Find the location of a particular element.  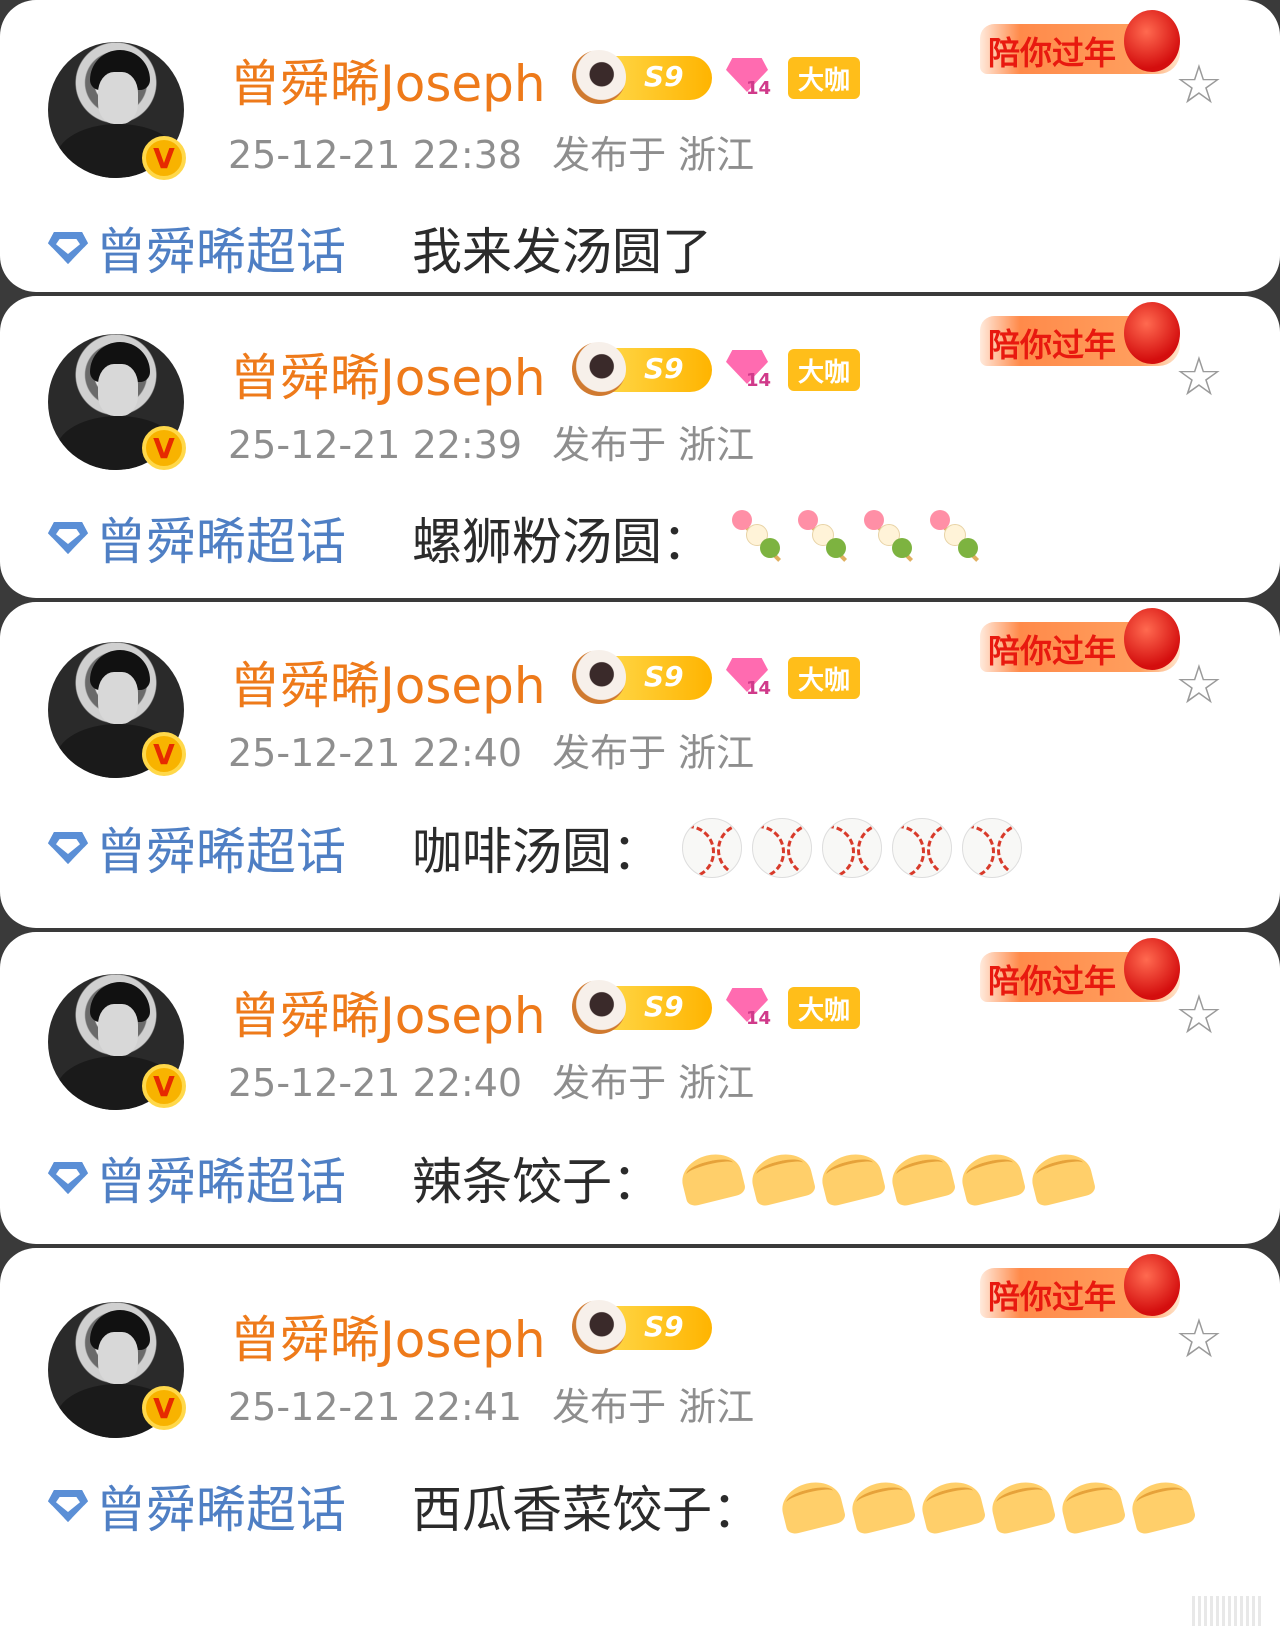

timestamp: 25-12-21 22:38 is located at coordinates (375, 155).